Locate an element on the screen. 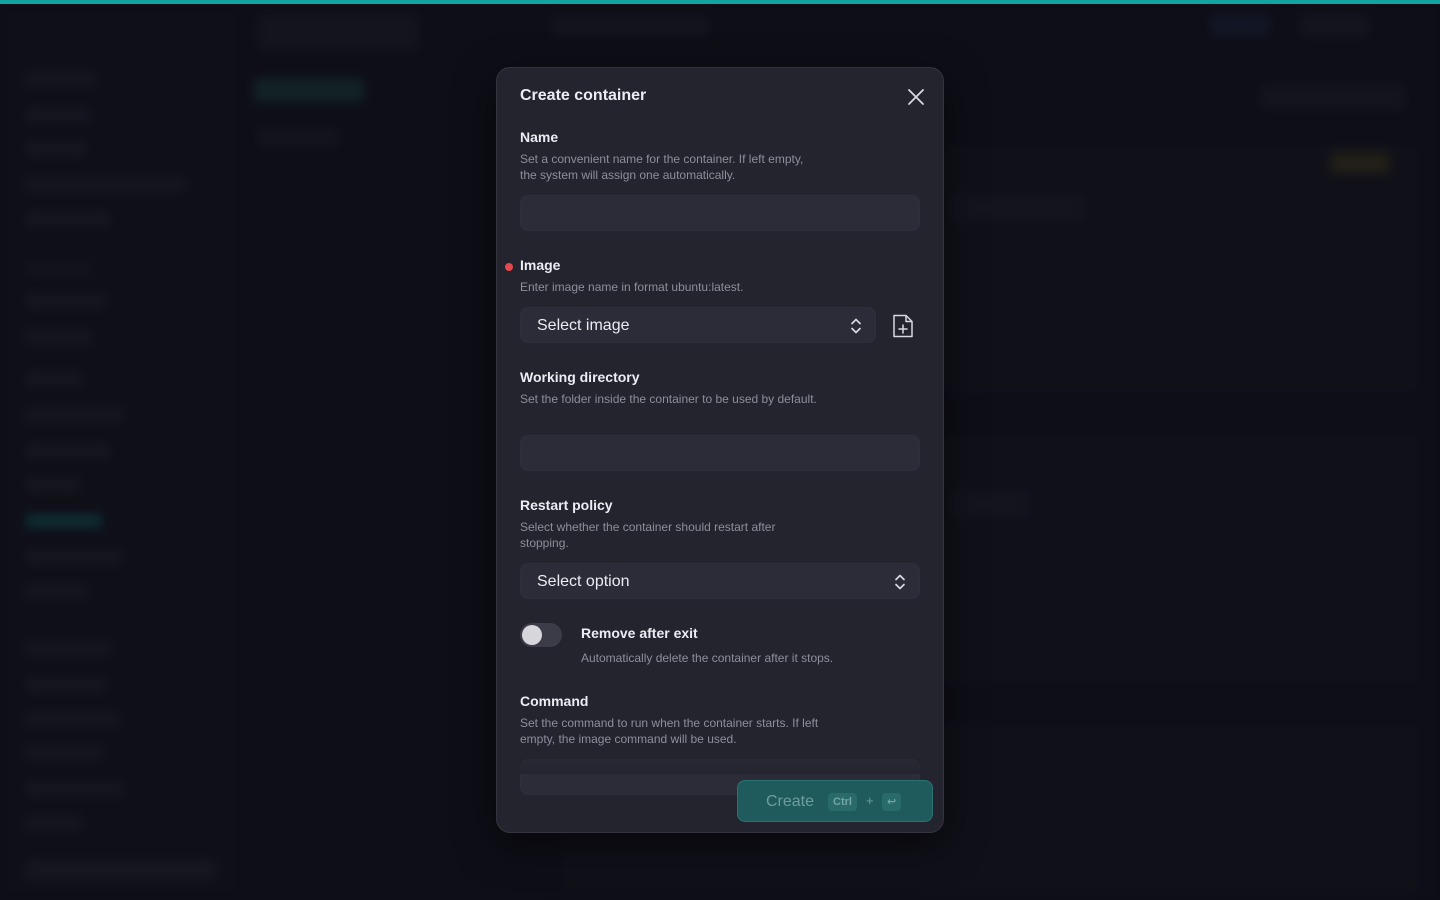 The width and height of the screenshot is (1440, 900). toggle-knob is located at coordinates (532, 635).